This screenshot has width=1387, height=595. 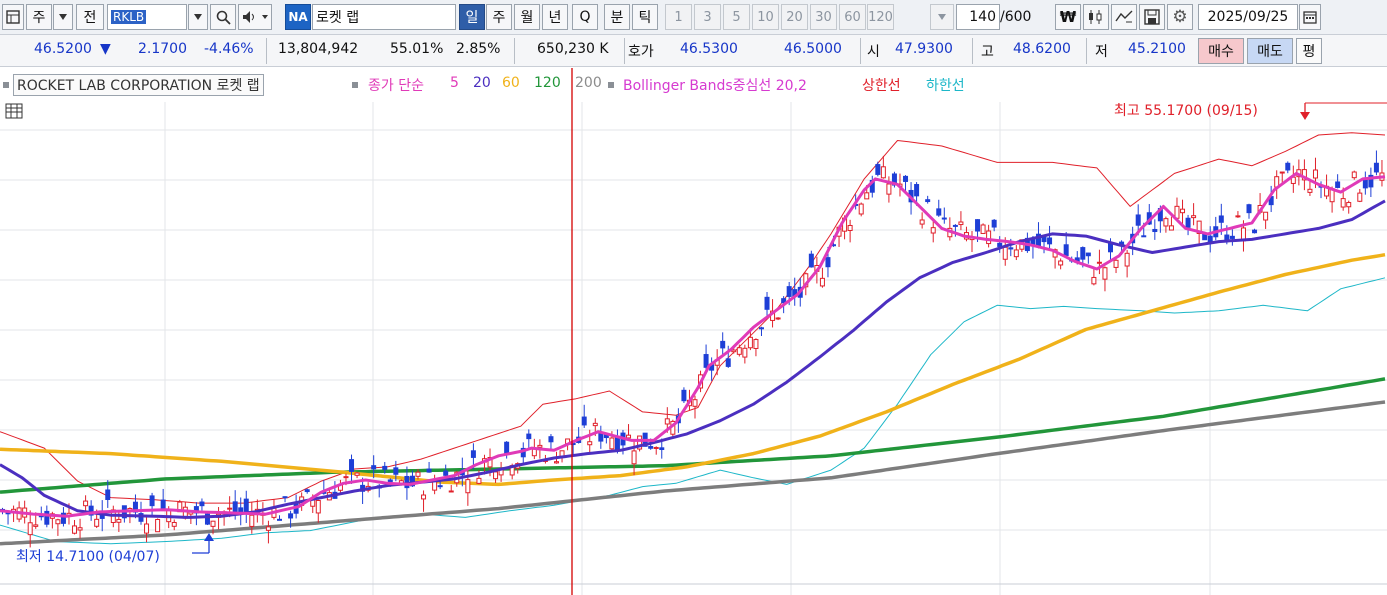 I want to click on search-icon, so click(x=223, y=17).